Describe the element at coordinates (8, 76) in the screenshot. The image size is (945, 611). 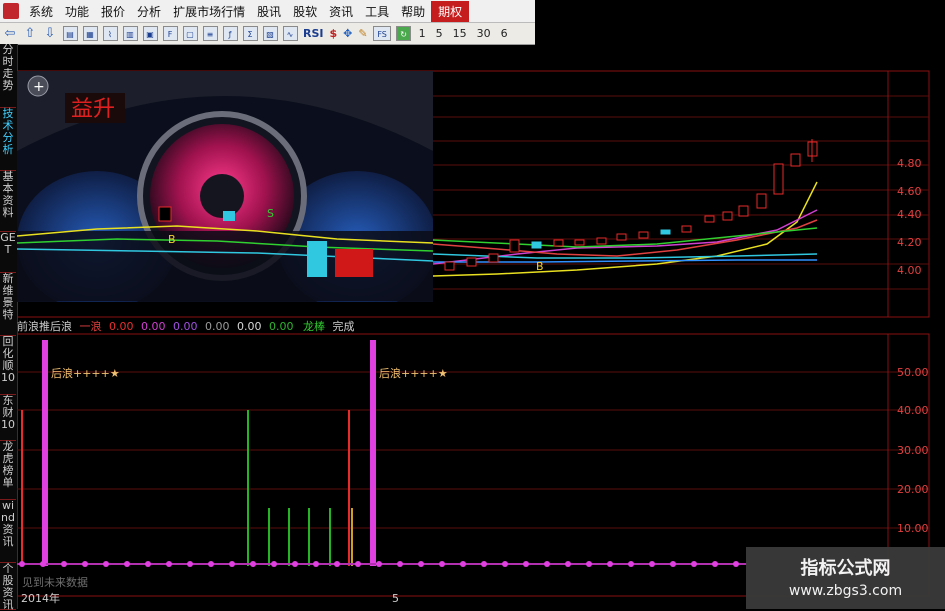
I see `tab-intraday: 分时走势` at that location.